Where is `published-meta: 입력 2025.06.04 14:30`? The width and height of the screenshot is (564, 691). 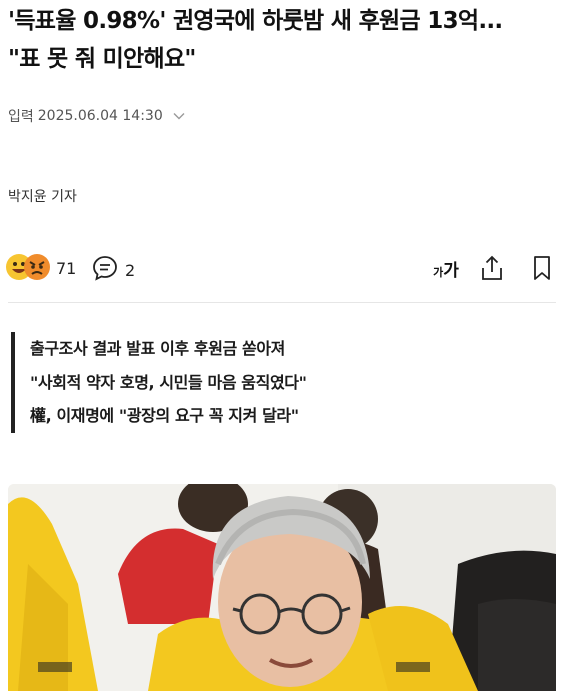 published-meta: 입력 2025.06.04 14:30 is located at coordinates (96, 116).